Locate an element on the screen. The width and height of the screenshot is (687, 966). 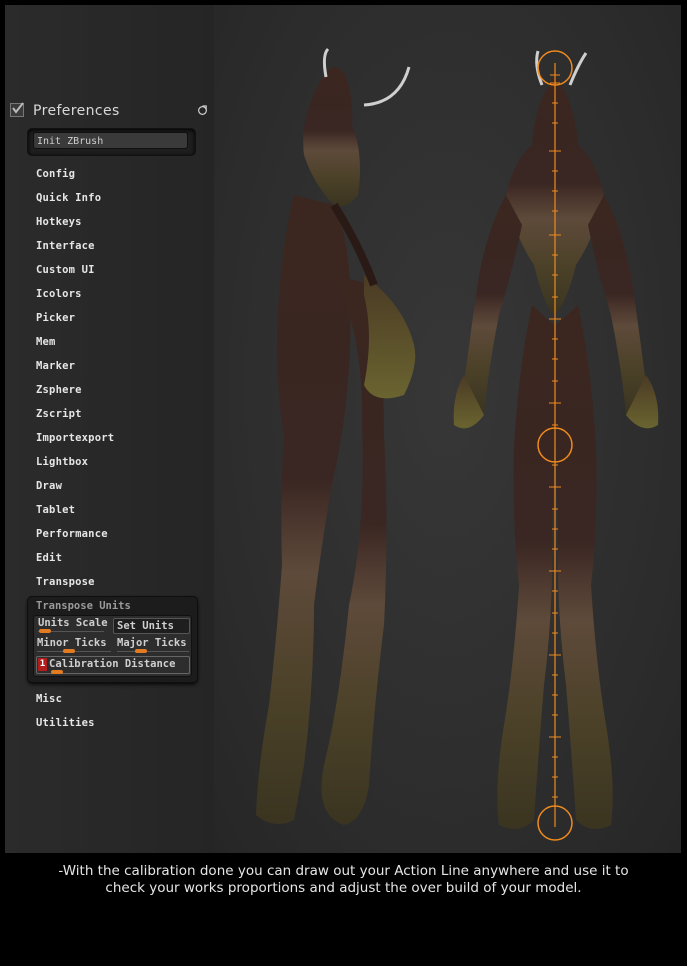
menu-item-icolors: Icolors is located at coordinates (59, 294).